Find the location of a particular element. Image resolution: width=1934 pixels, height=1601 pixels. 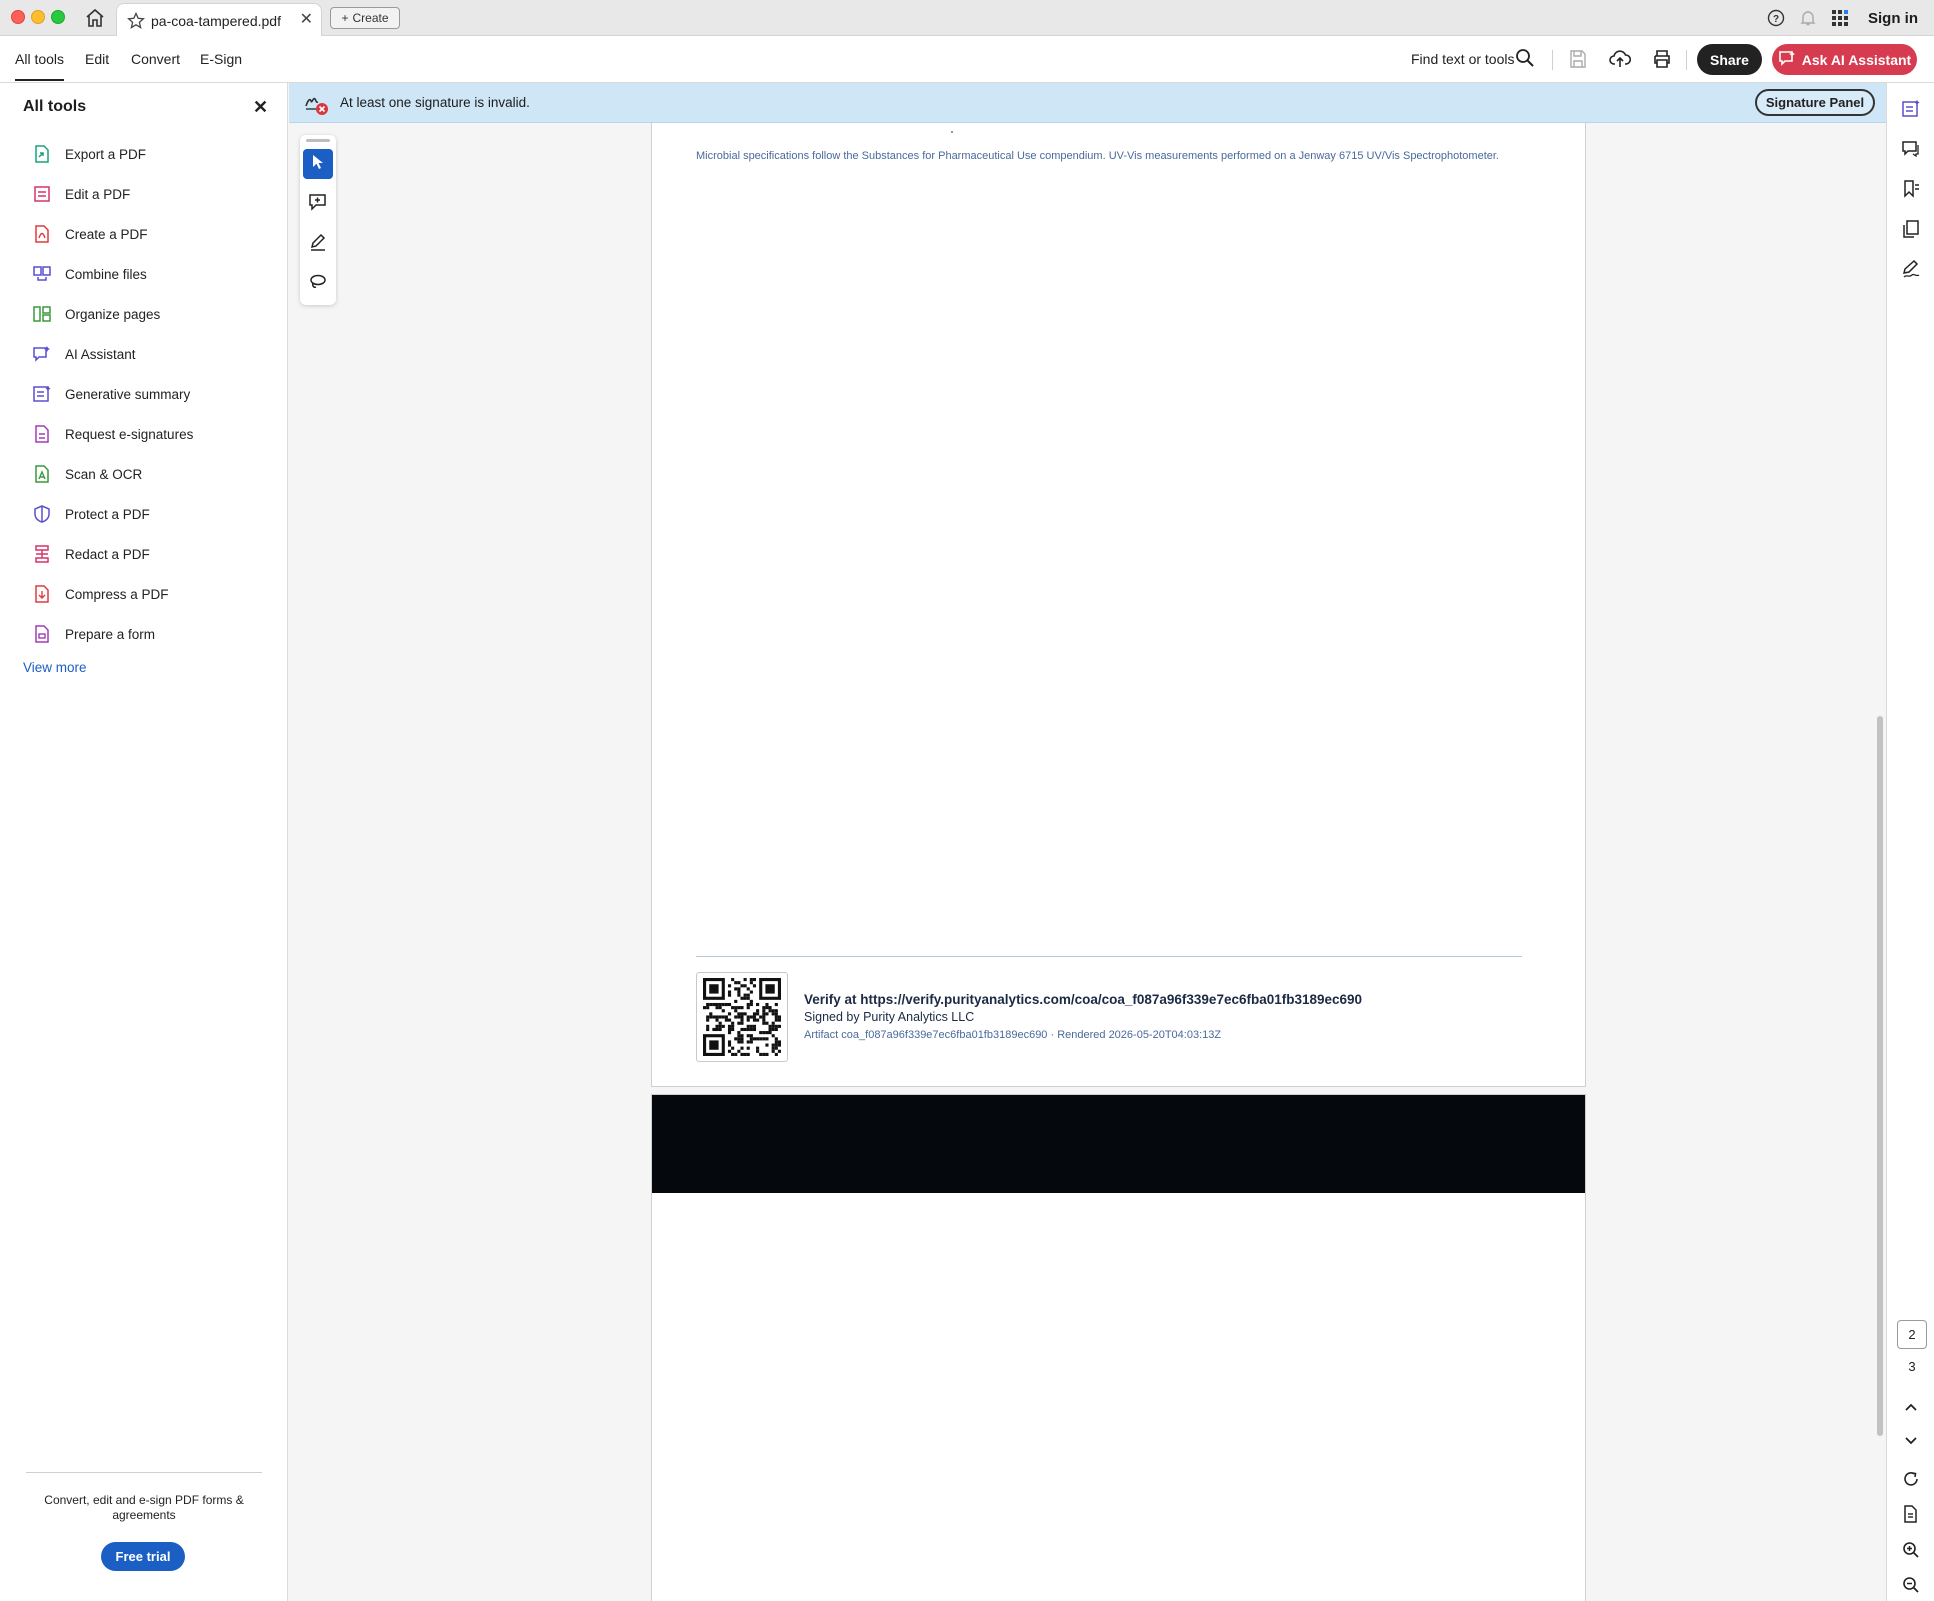

star-icon is located at coordinates (136, 20).